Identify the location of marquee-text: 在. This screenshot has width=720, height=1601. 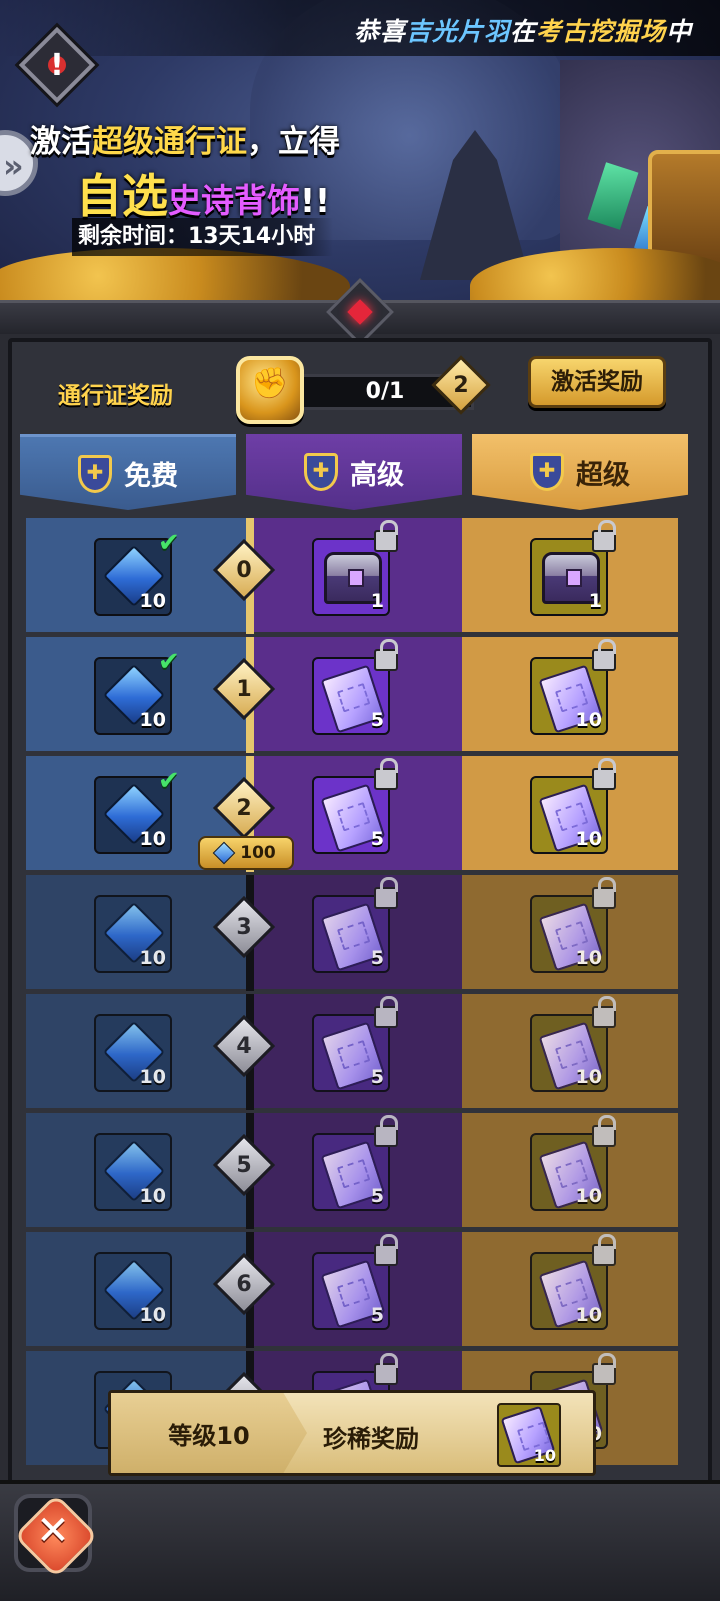
(523, 31).